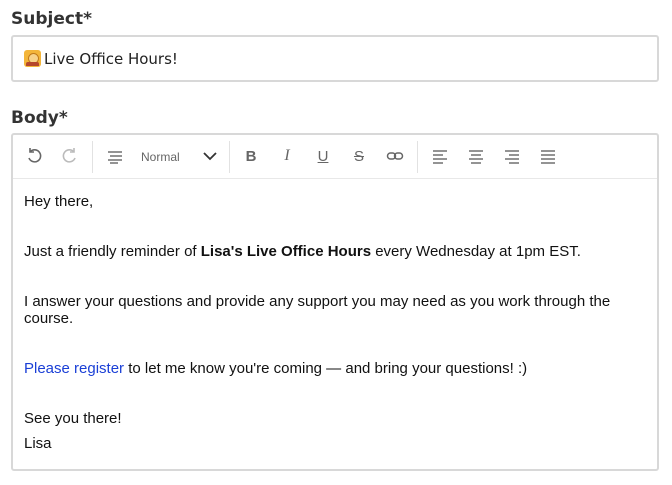 The height and width of the screenshot is (485, 672). I want to click on align-left-icon, so click(440, 156).